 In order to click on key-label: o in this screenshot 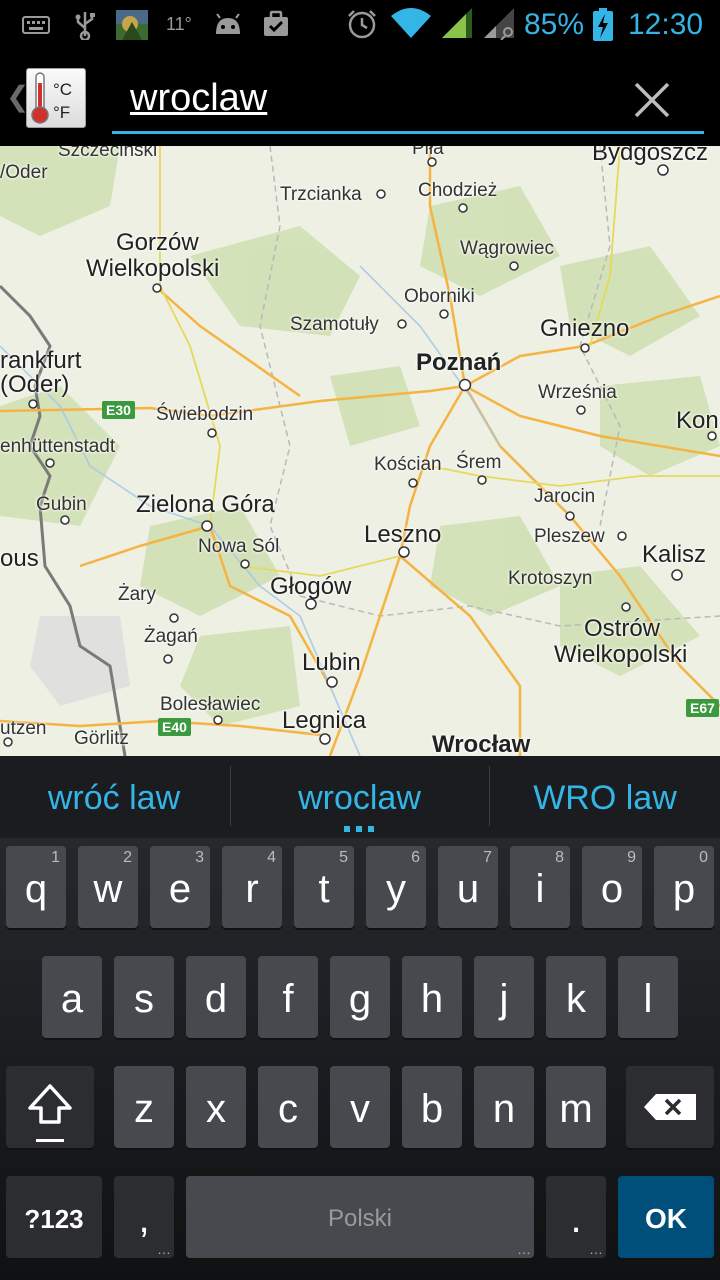, I will do `click(612, 889)`.